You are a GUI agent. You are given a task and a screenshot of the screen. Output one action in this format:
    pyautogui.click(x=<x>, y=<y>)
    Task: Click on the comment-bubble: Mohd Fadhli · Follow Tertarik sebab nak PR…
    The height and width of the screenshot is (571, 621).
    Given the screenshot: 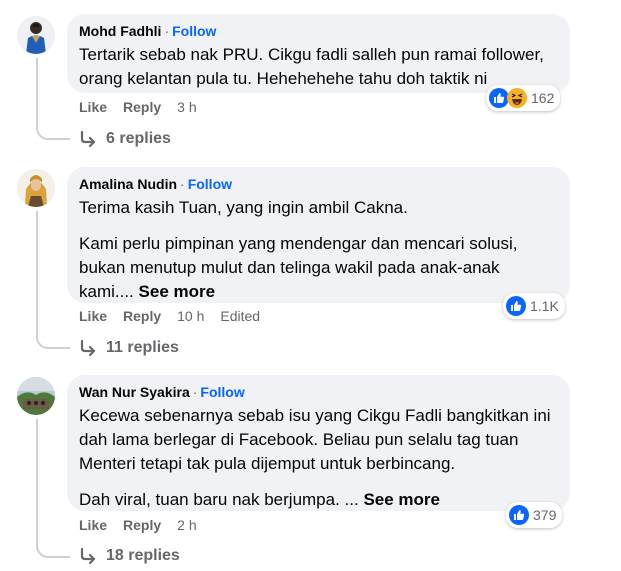 What is the action you would take?
    pyautogui.click(x=318, y=53)
    